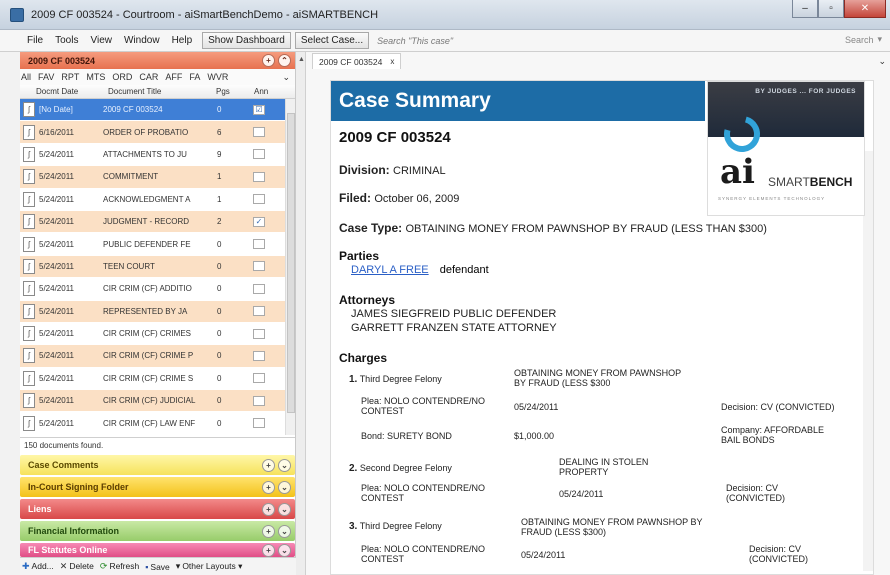  What do you see at coordinates (119, 566) in the screenshot?
I see `refresh-button: ⟳ Refresh` at bounding box center [119, 566].